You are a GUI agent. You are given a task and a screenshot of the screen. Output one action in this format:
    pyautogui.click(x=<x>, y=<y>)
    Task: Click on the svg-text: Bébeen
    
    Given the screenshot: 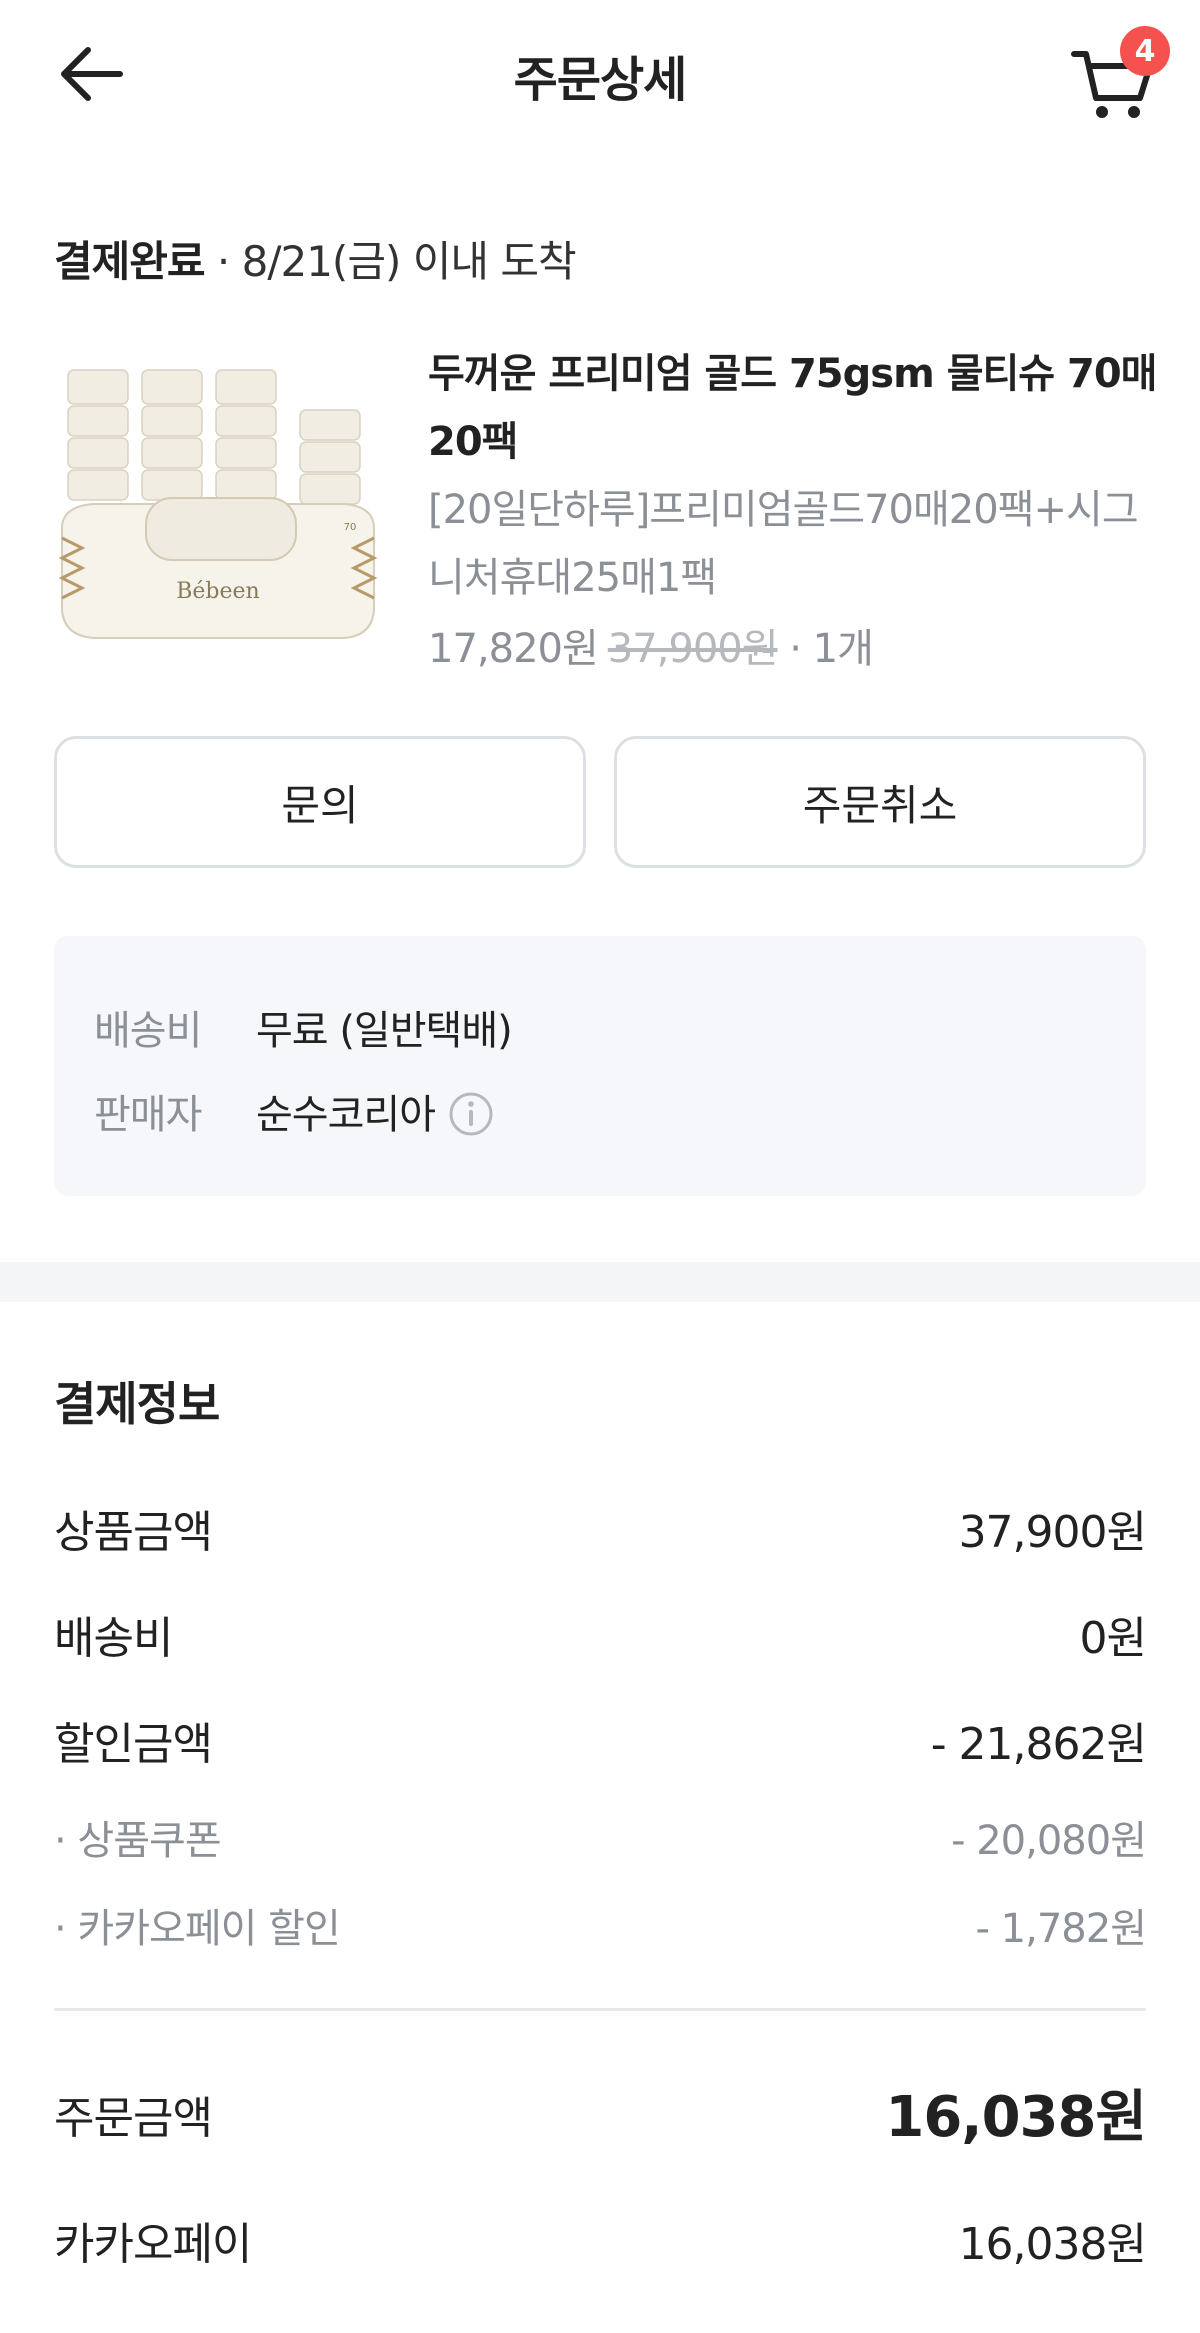 What is the action you would take?
    pyautogui.click(x=217, y=591)
    